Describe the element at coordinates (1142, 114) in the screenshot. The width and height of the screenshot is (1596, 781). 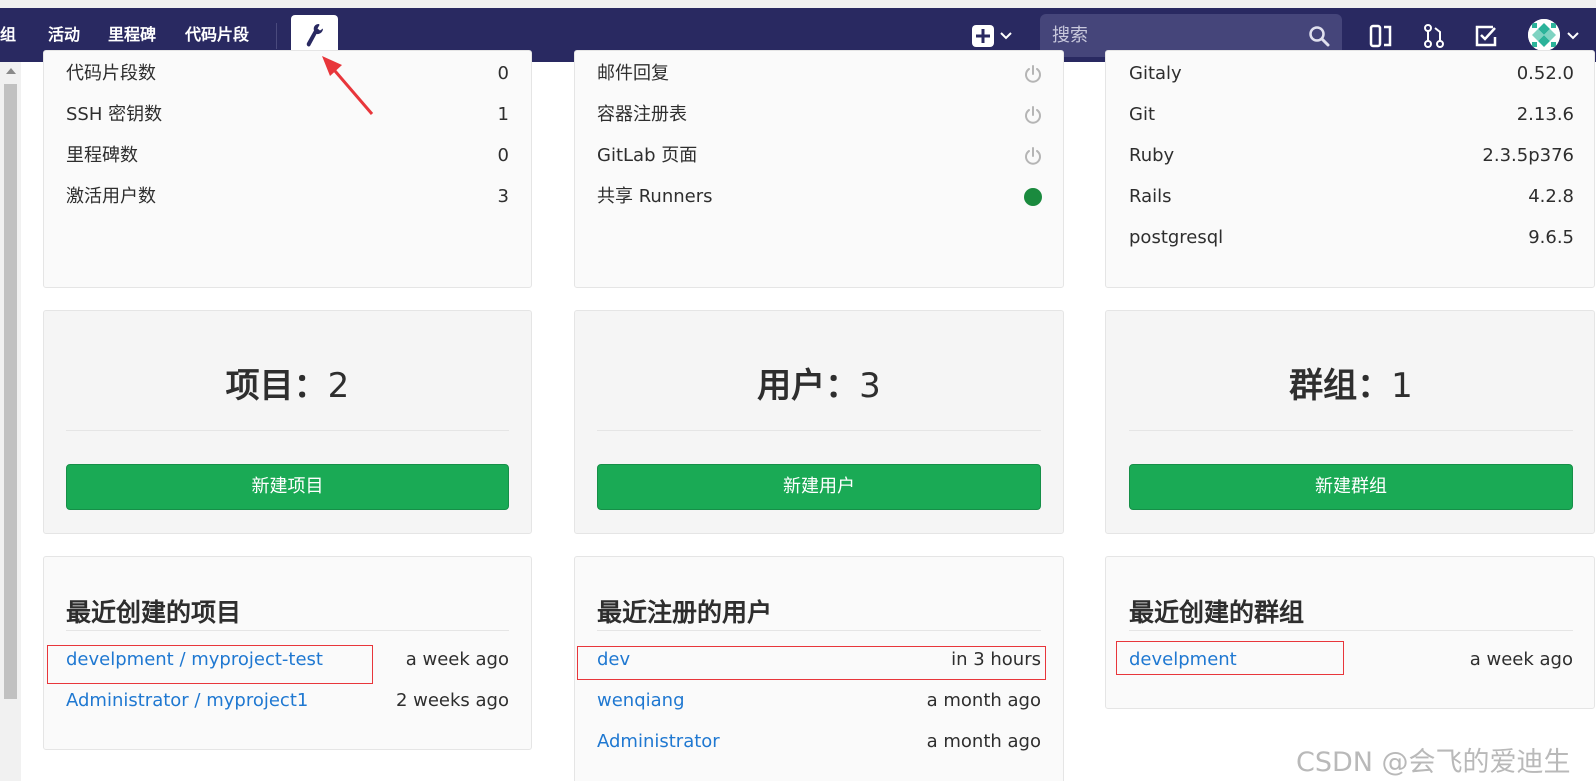
I see `component-label: Git` at that location.